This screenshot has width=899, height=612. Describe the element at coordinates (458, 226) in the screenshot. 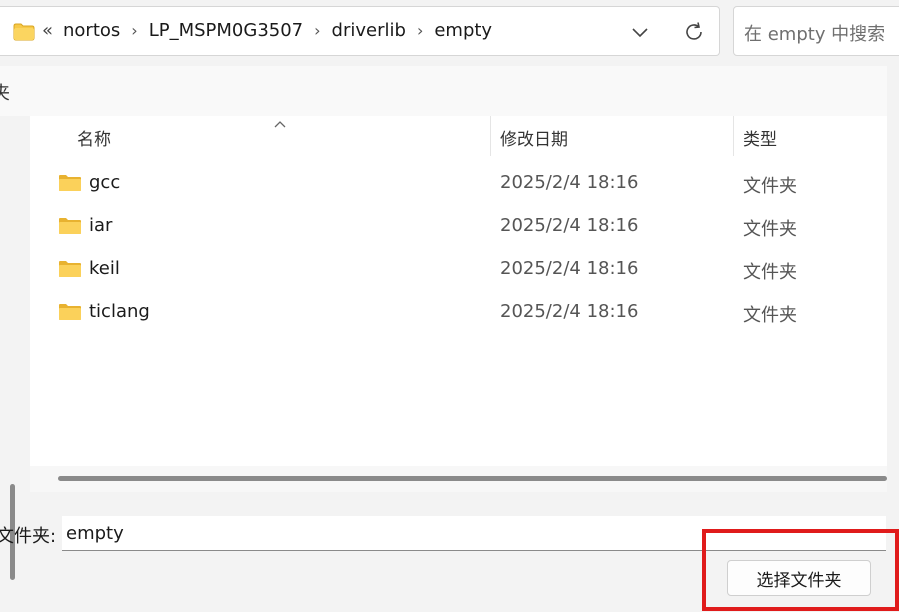

I see `list-item: iar 2025/2/4 18:16 文件夹` at that location.